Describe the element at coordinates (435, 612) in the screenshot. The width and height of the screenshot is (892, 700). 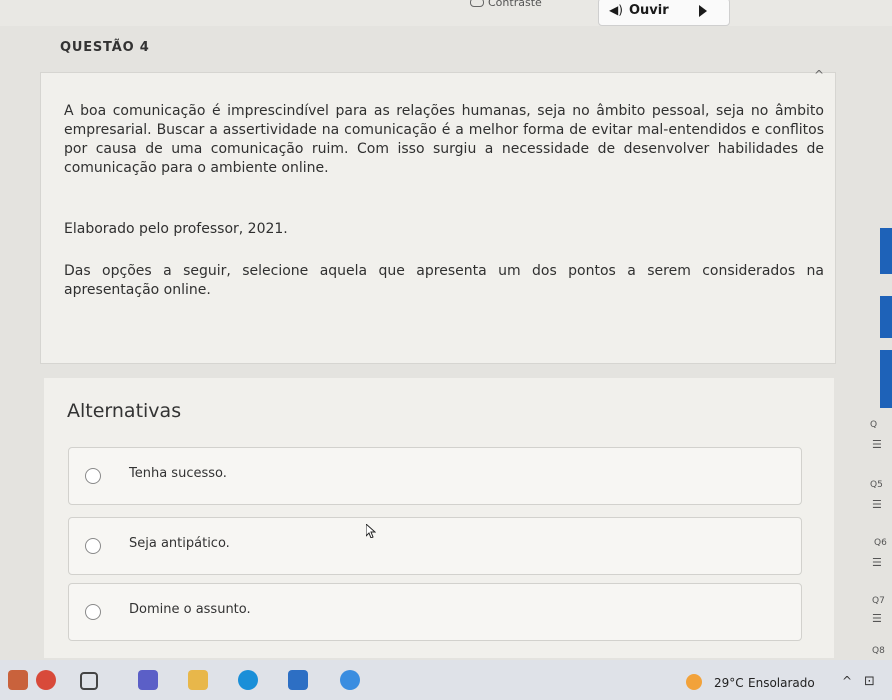
I see `option-c: Domine o assunto.` at that location.